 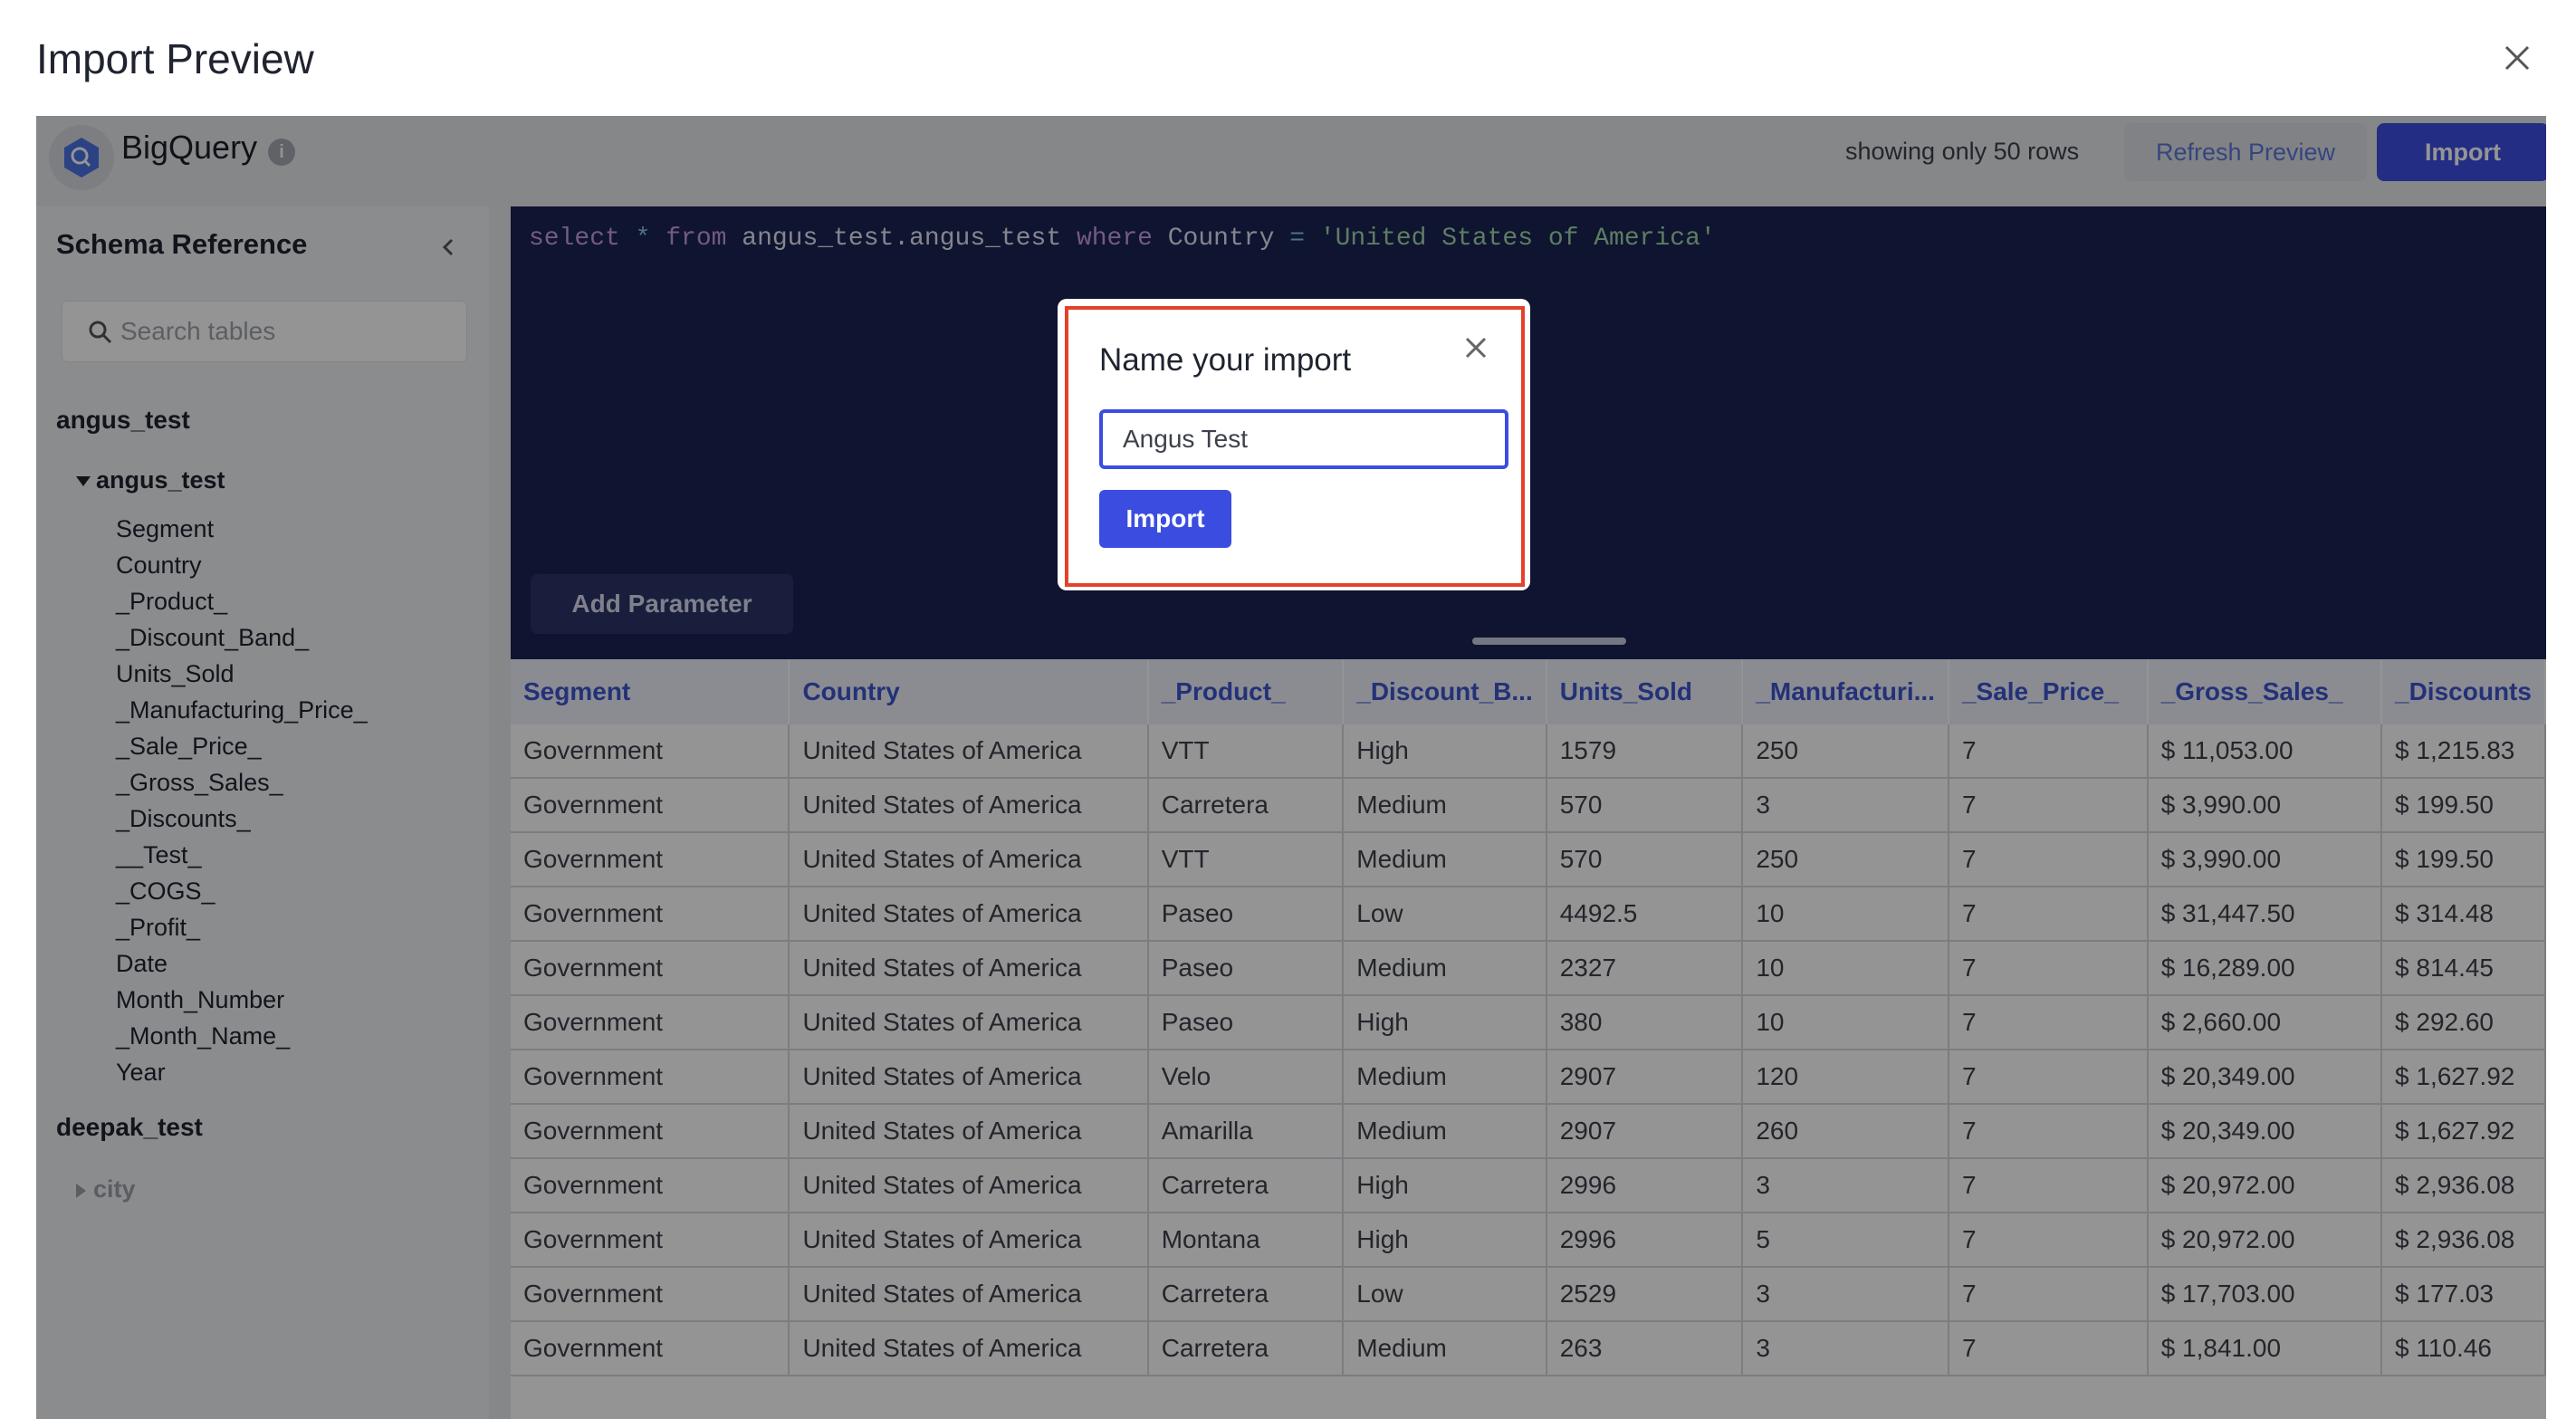 I want to click on import-name-input, so click(x=1303, y=439).